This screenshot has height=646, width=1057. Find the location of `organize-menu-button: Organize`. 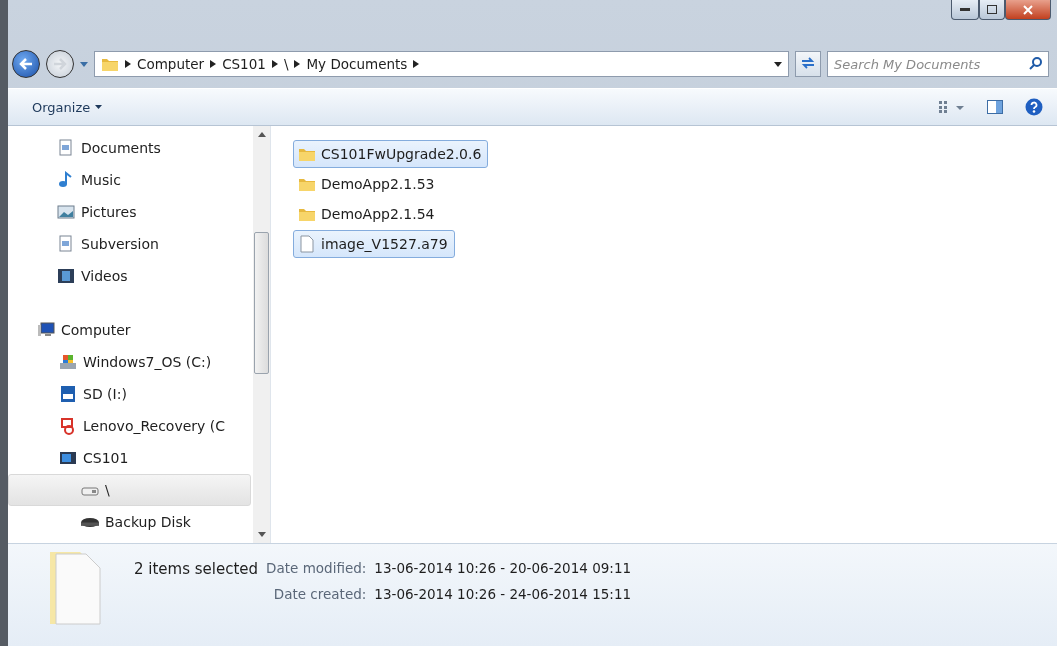

organize-menu-button: Organize is located at coordinates (67, 107).